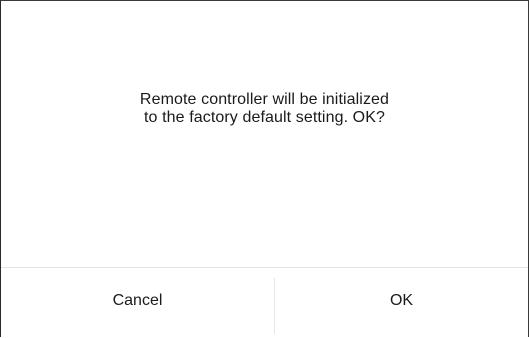 This screenshot has height=338, width=529. I want to click on dialog-message-line-2: to the factory default setting. OK?, so click(264, 117).